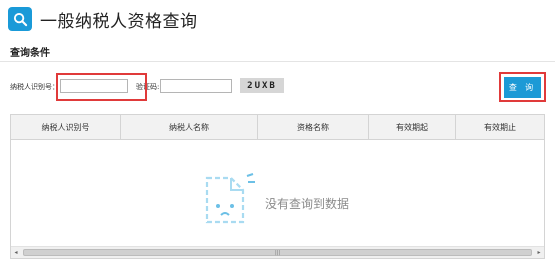  I want to click on taxpayer-id-highlight, so click(101, 87).